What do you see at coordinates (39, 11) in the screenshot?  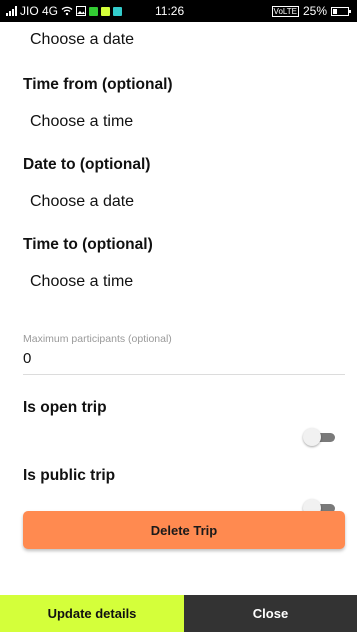 I see `carrier-label: JIO 4G` at bounding box center [39, 11].